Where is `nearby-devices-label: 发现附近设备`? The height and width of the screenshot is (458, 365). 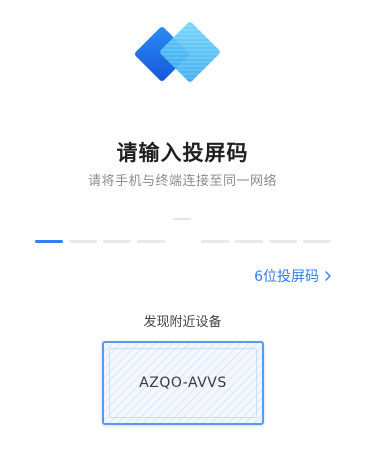 nearby-devices-label: 发现附近设备 is located at coordinates (182, 322).